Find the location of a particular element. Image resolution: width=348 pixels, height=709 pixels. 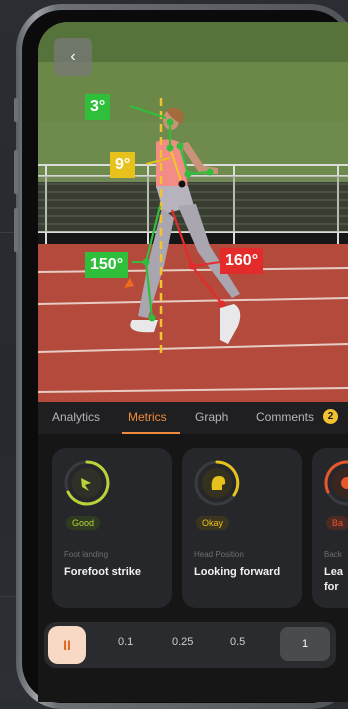

speed-option-0.25: 0.25 is located at coordinates (182, 642).